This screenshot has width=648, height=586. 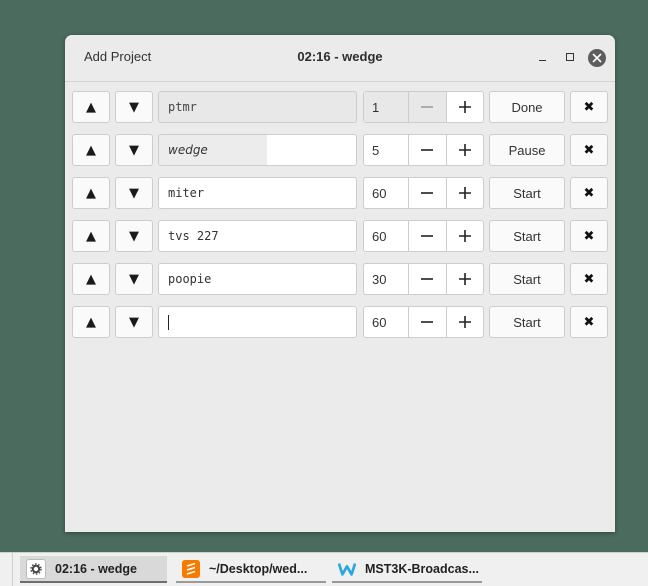 I want to click on project-name-text: wedge, so click(x=188, y=150).